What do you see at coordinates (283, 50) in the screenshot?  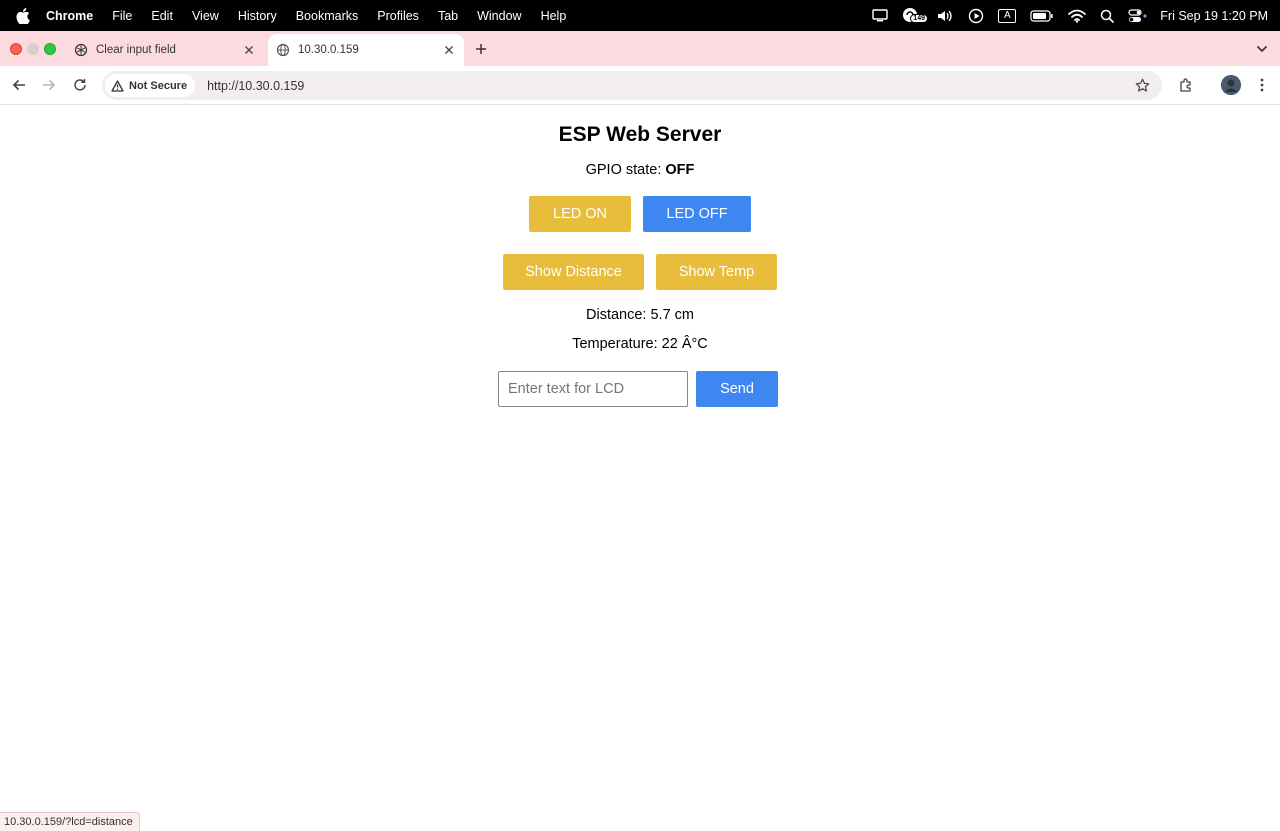 I see `globe-icon` at bounding box center [283, 50].